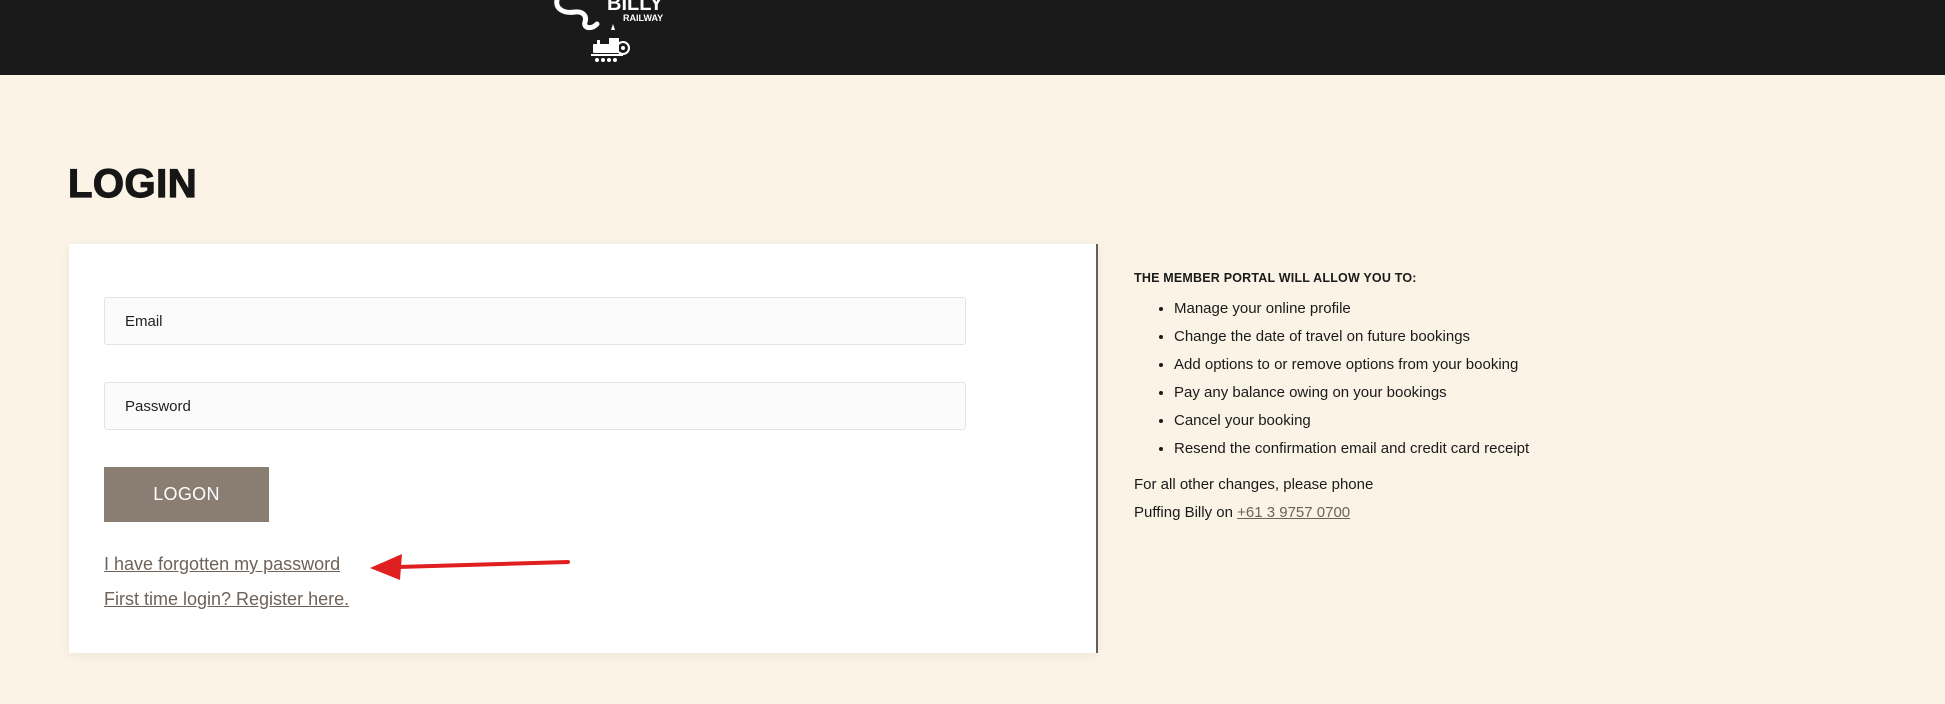 The height and width of the screenshot is (704, 1945). What do you see at coordinates (186, 494) in the screenshot?
I see `logon-button: LOGON` at bounding box center [186, 494].